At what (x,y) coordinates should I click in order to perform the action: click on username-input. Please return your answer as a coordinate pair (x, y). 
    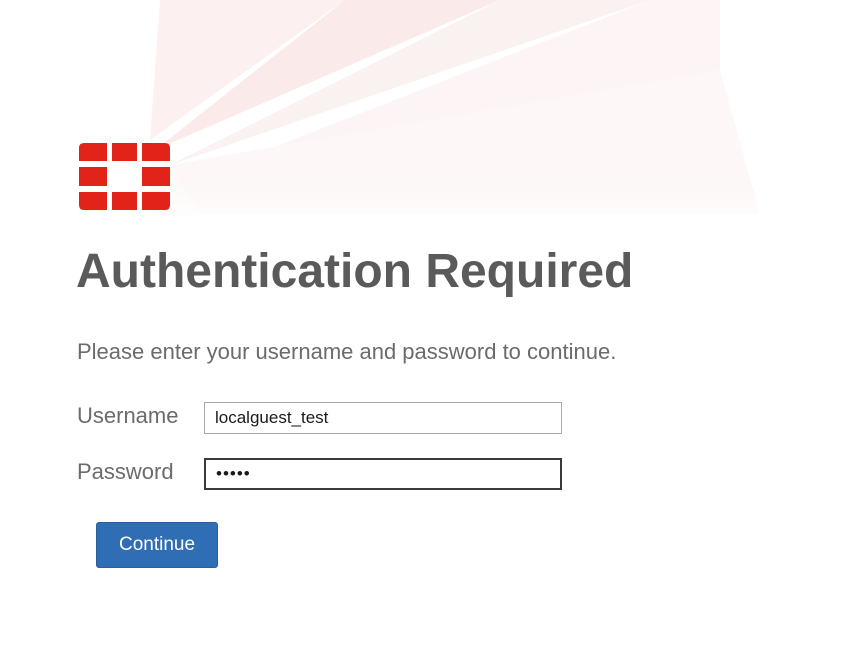
    Looking at the image, I should click on (383, 418).